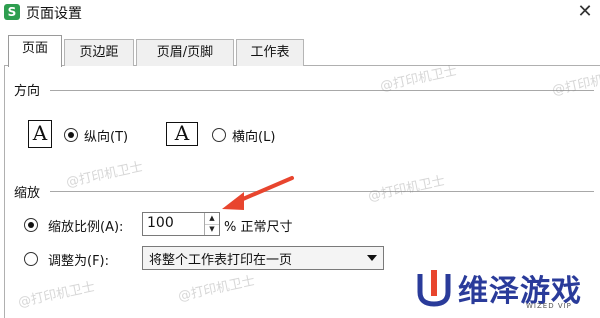 Image resolution: width=600 pixels, height=318 pixels. I want to click on brand-logo-subtext: WIZED VIP, so click(549, 306).